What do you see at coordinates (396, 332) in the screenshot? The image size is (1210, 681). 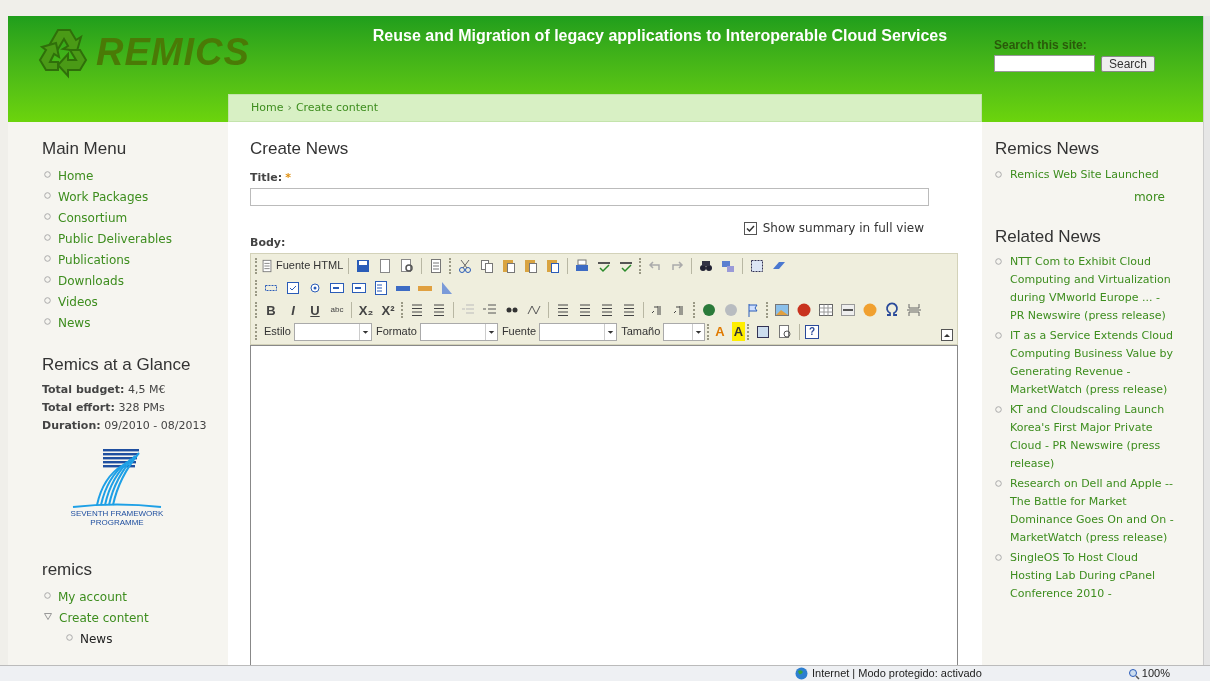 I see `select-label: Formato` at bounding box center [396, 332].